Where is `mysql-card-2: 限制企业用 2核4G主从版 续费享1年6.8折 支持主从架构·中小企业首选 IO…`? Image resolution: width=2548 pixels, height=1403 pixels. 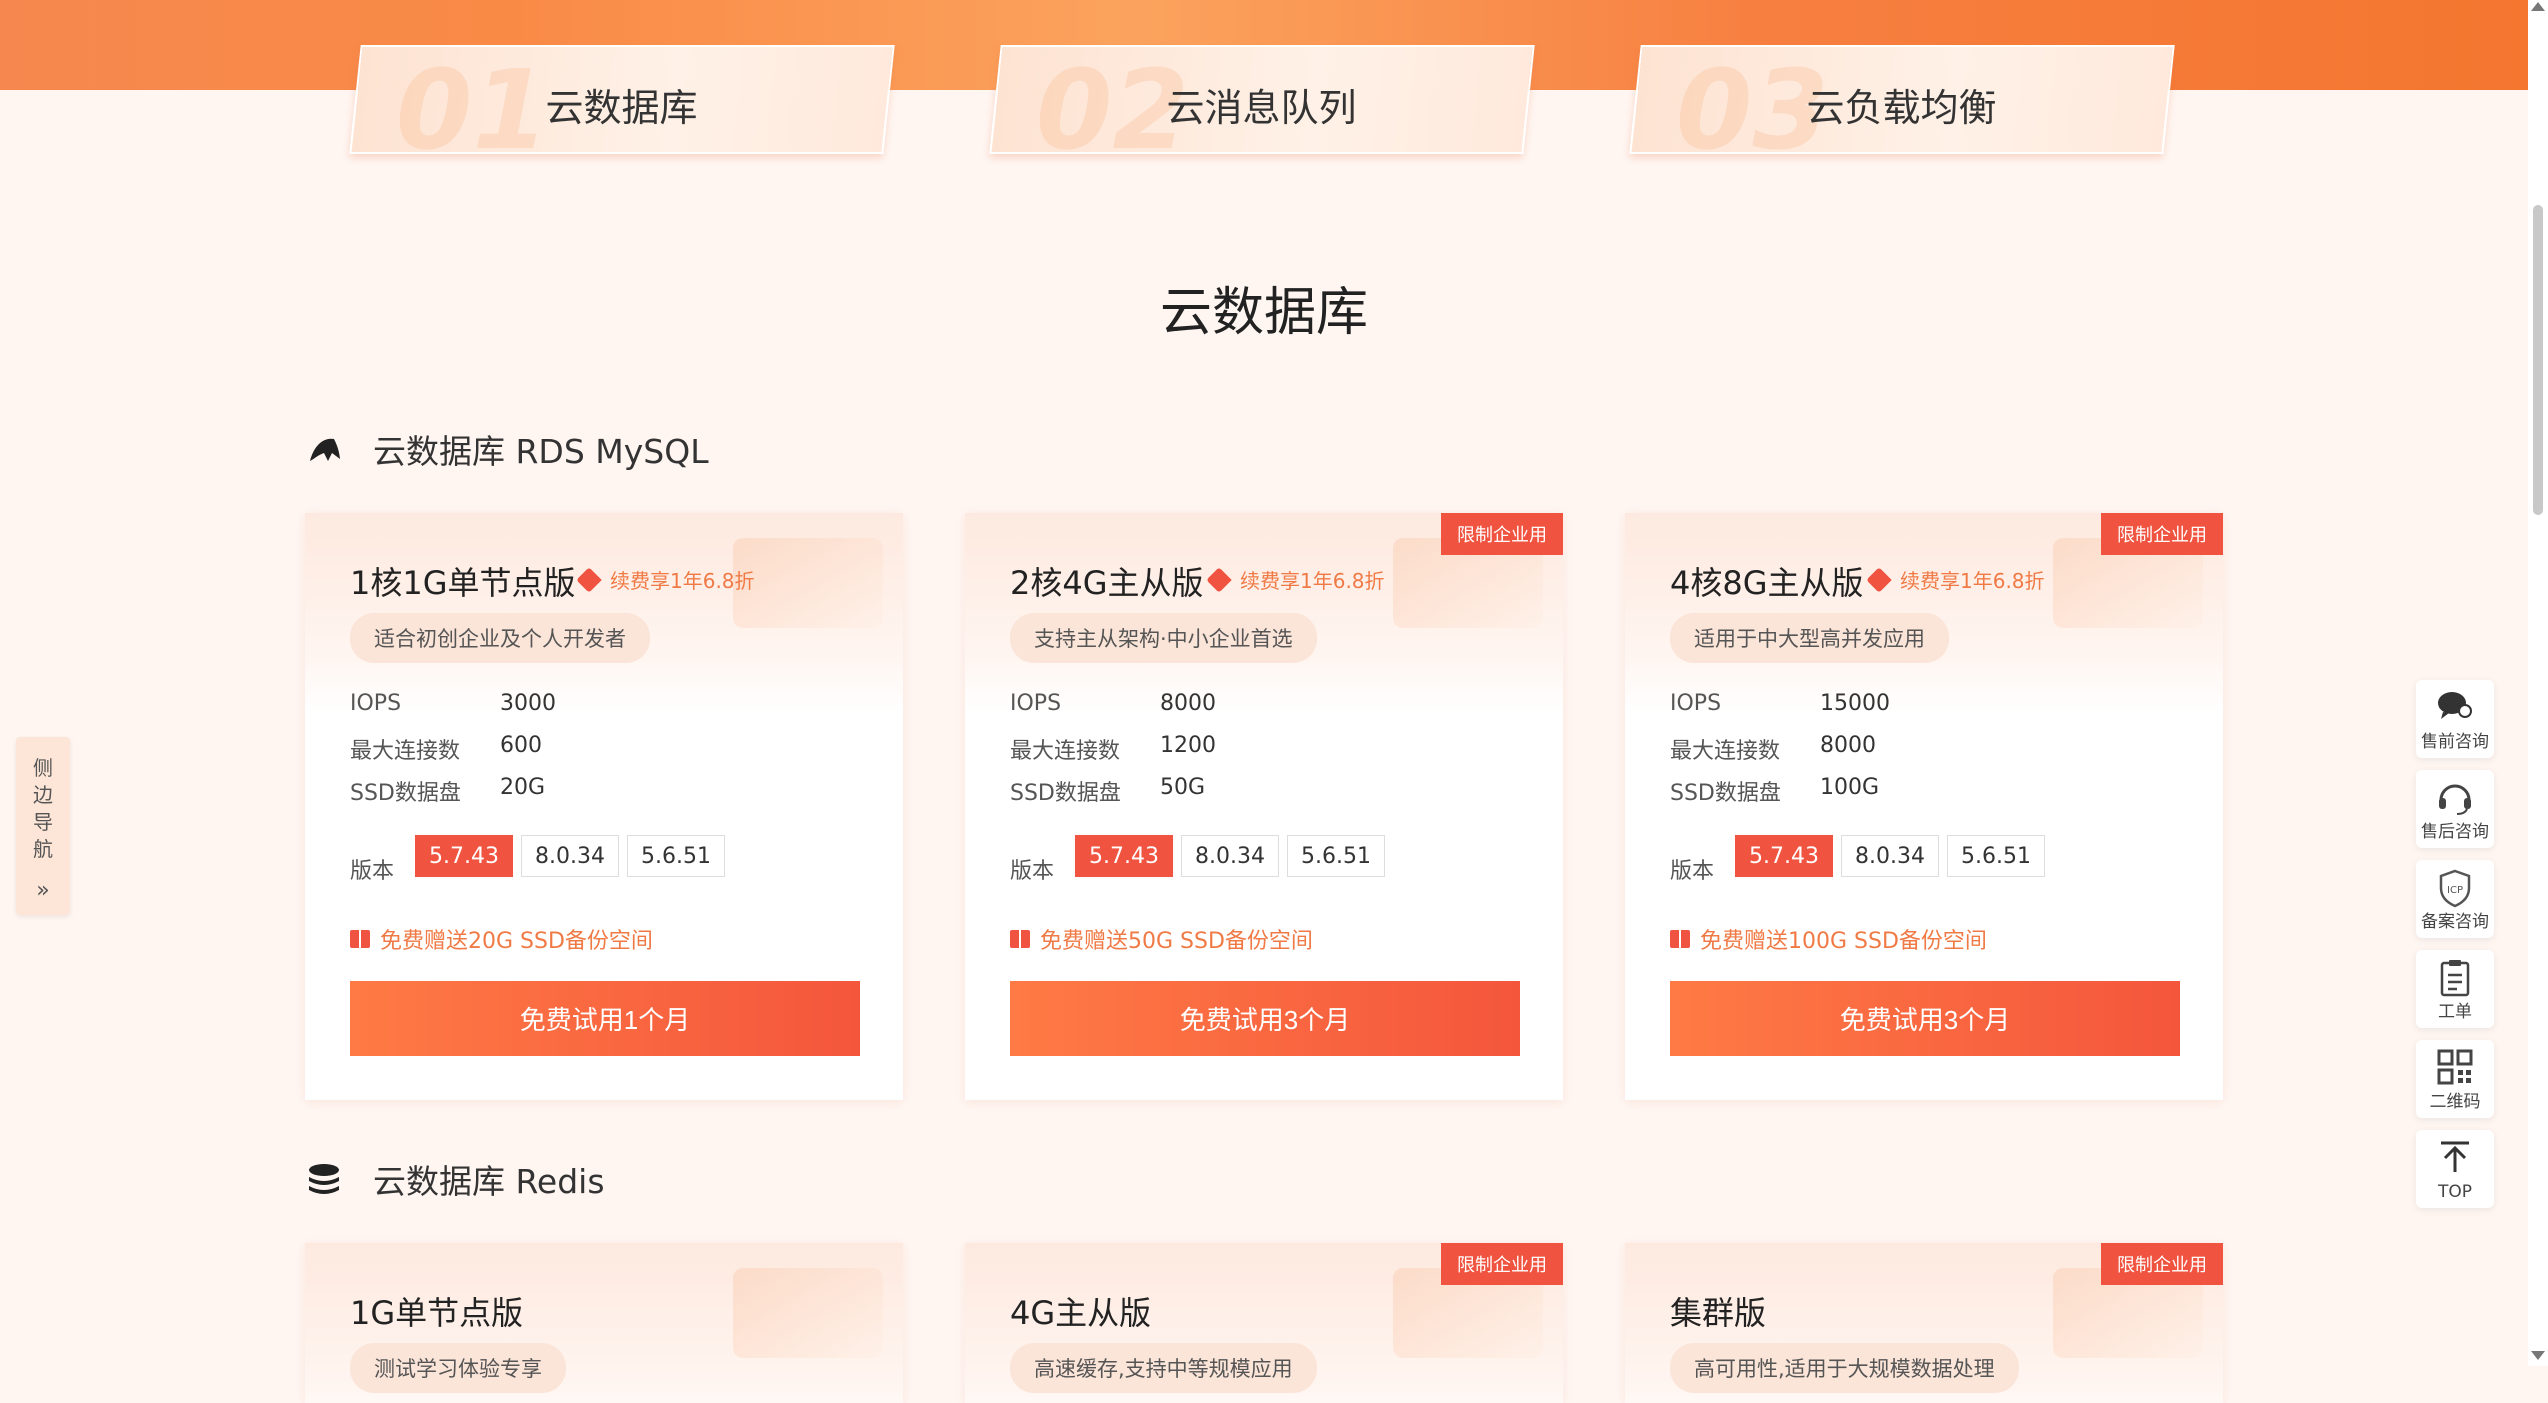
mysql-card-2: 限制企业用 2核4G主从版 续费享1年6.8折 支持主从架构·中小企业首选 IO… is located at coordinates (1264, 806).